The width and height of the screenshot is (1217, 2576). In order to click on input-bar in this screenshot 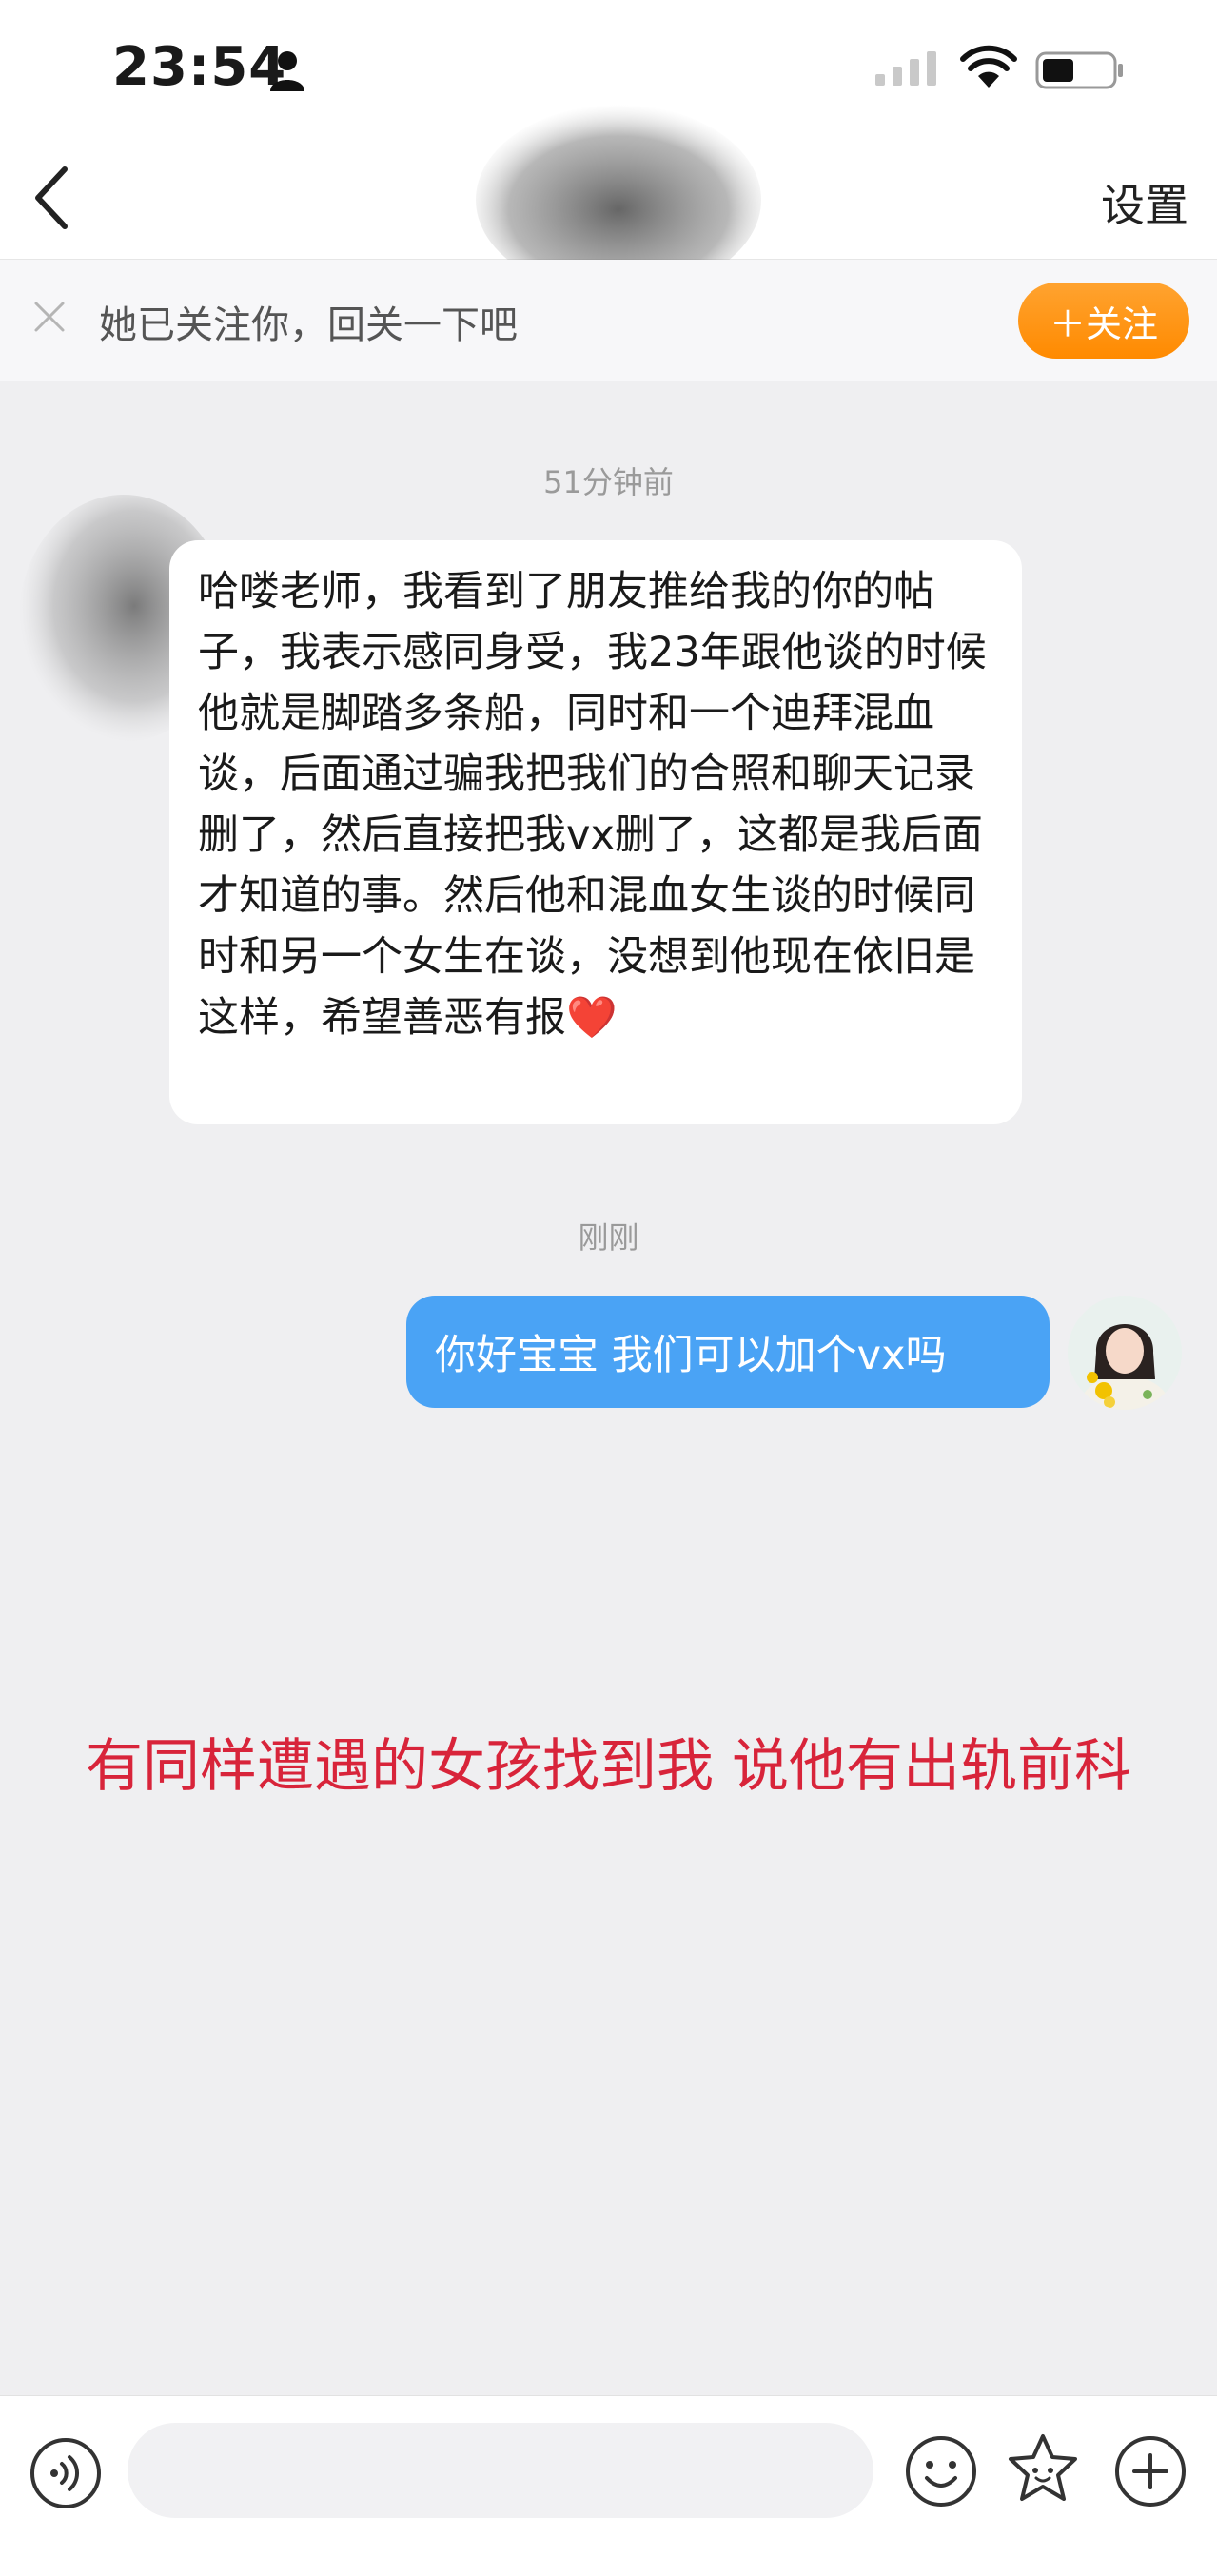, I will do `click(608, 2485)`.